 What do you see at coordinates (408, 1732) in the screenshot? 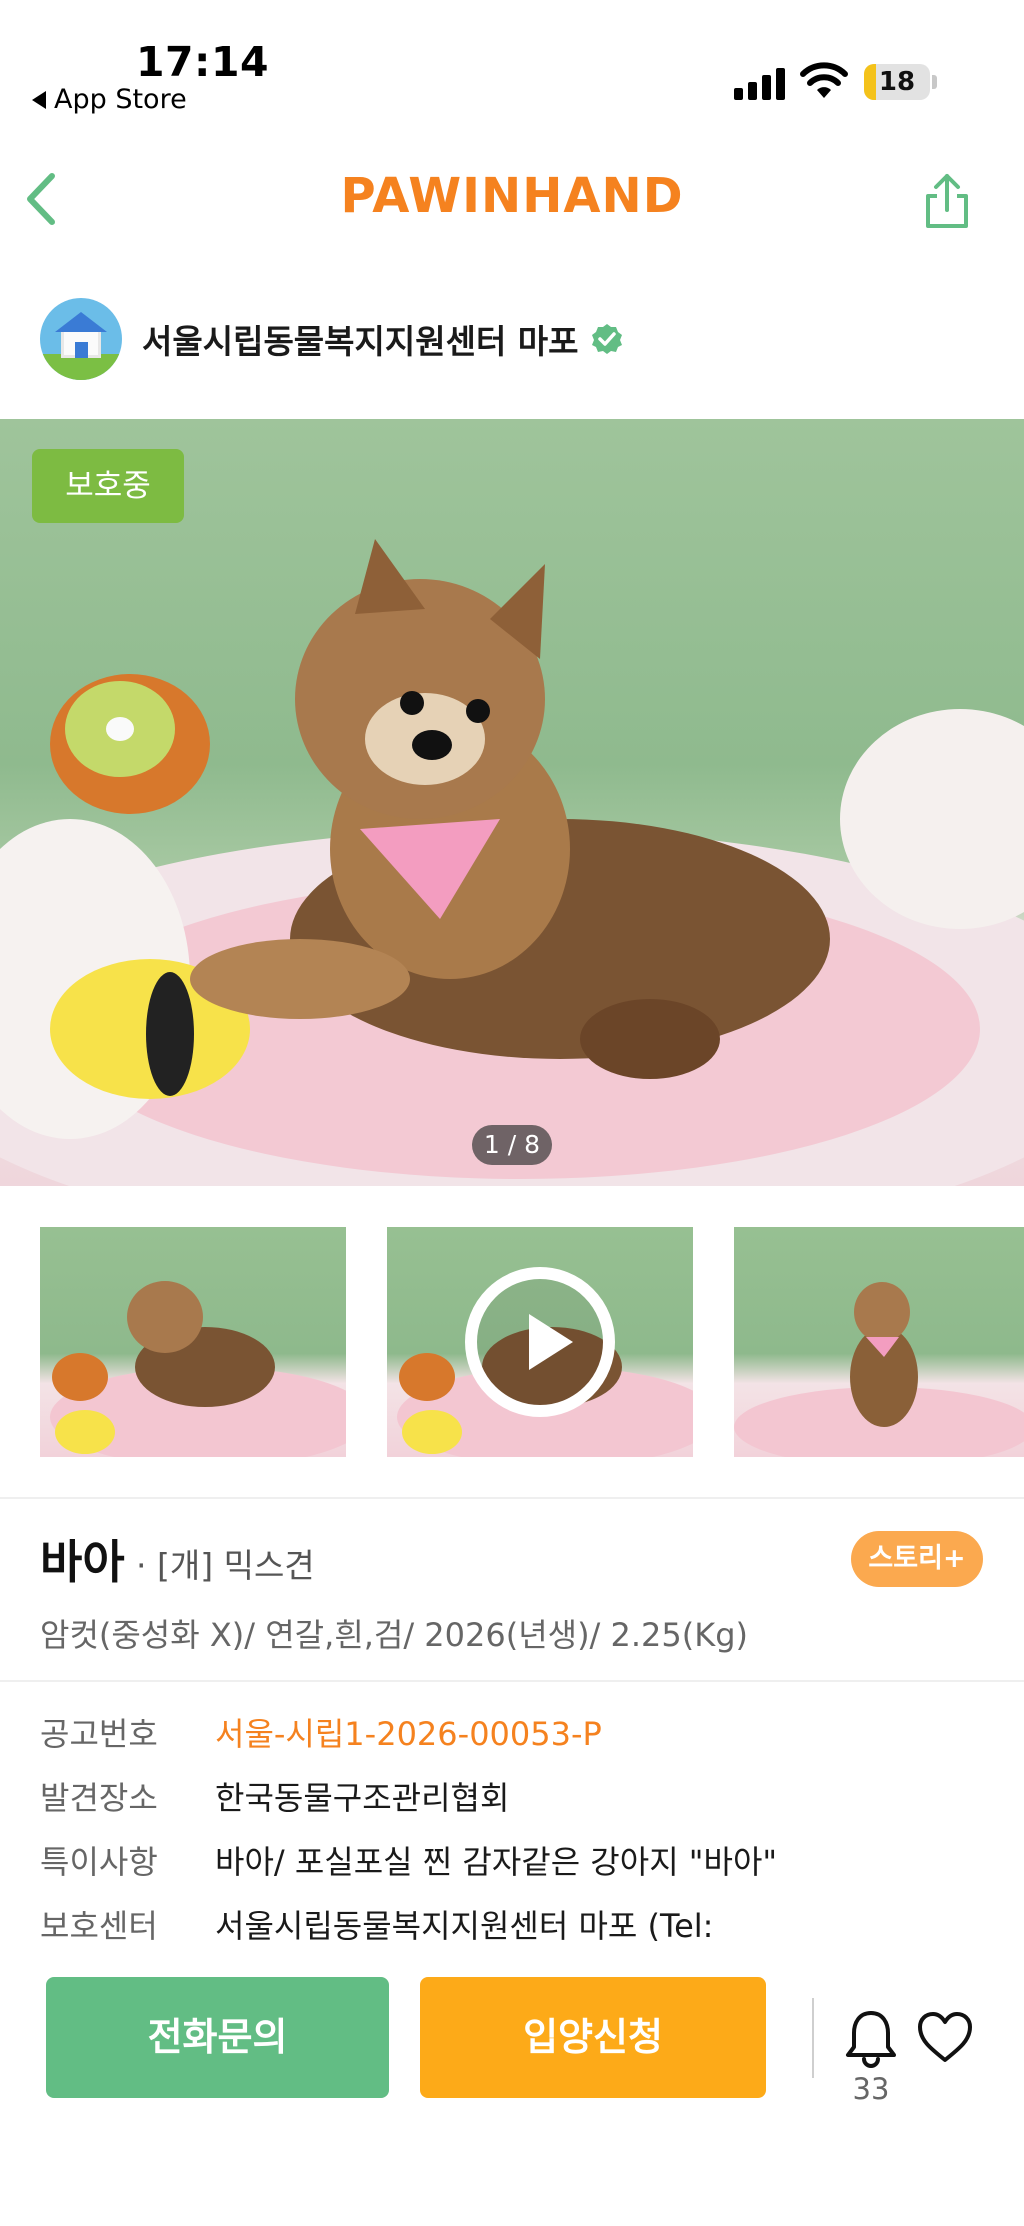
I see `notice-number-value: 서울-시립1-2026-00053-P` at bounding box center [408, 1732].